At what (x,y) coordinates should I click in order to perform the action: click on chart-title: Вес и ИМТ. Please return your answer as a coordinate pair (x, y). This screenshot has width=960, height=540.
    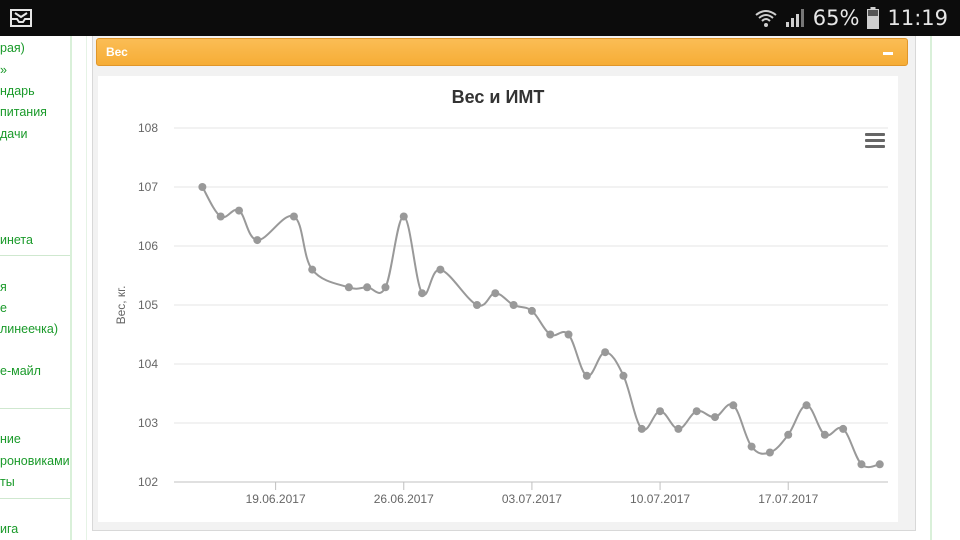
    Looking at the image, I should click on (498, 97).